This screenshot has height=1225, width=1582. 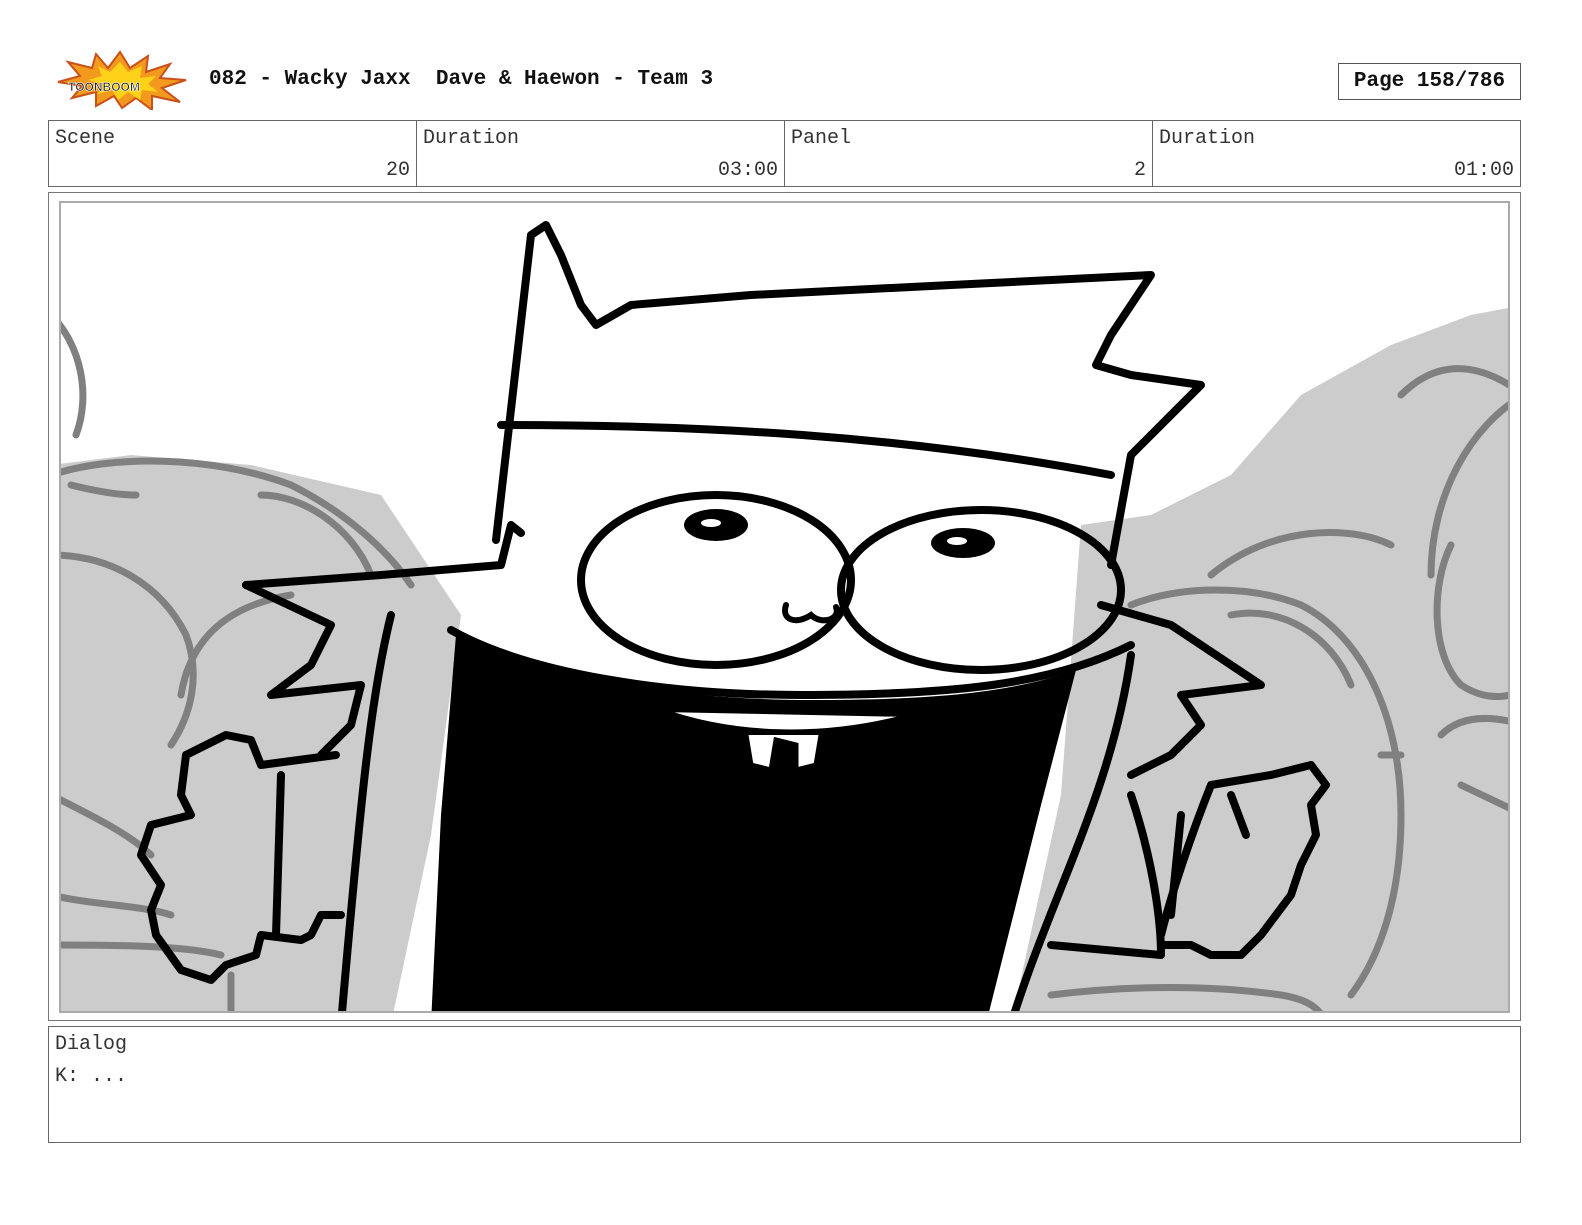 What do you see at coordinates (471, 138) in the screenshot?
I see `scene-duration-label: Duration` at bounding box center [471, 138].